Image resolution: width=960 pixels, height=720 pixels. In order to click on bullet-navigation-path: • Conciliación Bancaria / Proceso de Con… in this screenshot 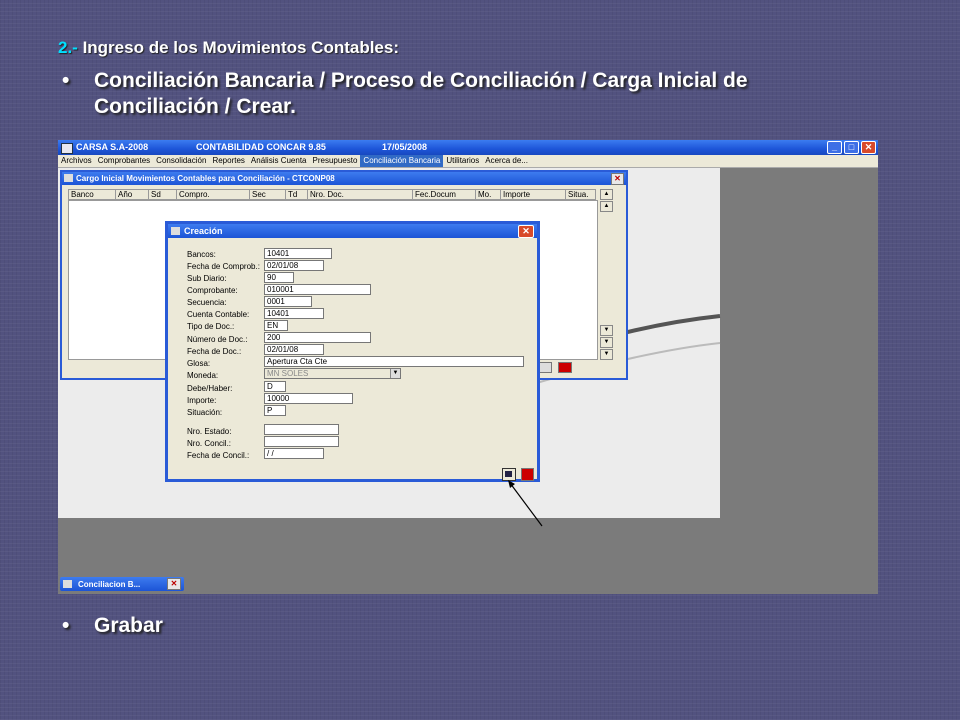, I will do `click(462, 94)`.